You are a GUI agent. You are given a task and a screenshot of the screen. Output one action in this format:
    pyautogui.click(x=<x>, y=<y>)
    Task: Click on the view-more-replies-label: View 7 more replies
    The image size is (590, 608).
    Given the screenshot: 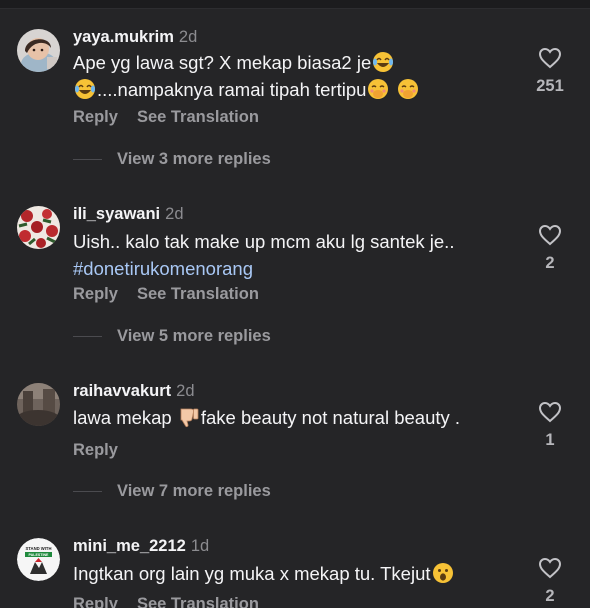 What is the action you would take?
    pyautogui.click(x=194, y=491)
    